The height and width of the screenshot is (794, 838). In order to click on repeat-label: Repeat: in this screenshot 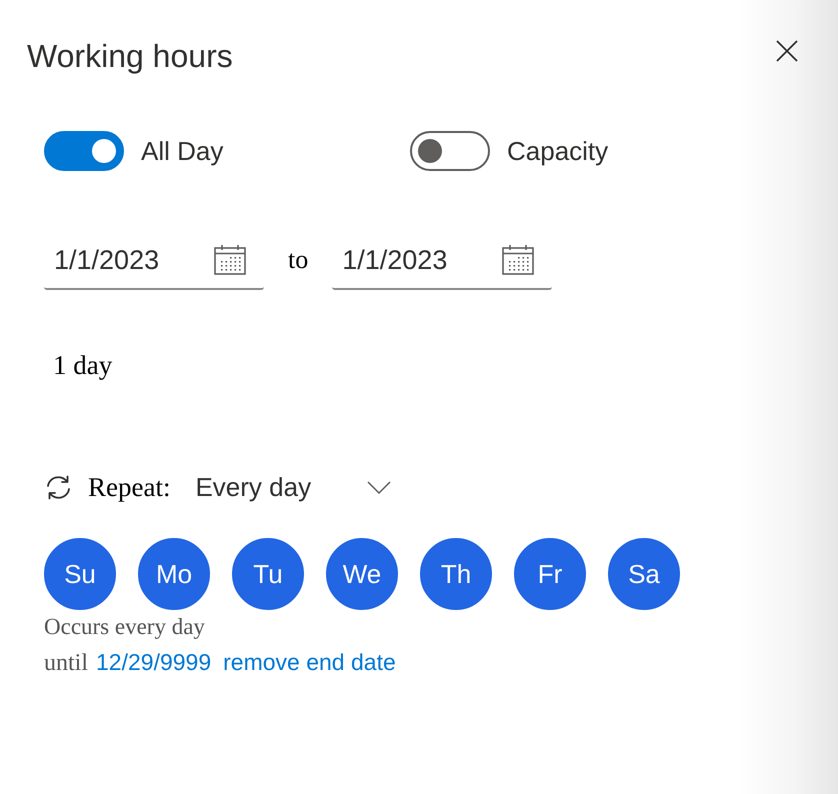, I will do `click(129, 487)`.